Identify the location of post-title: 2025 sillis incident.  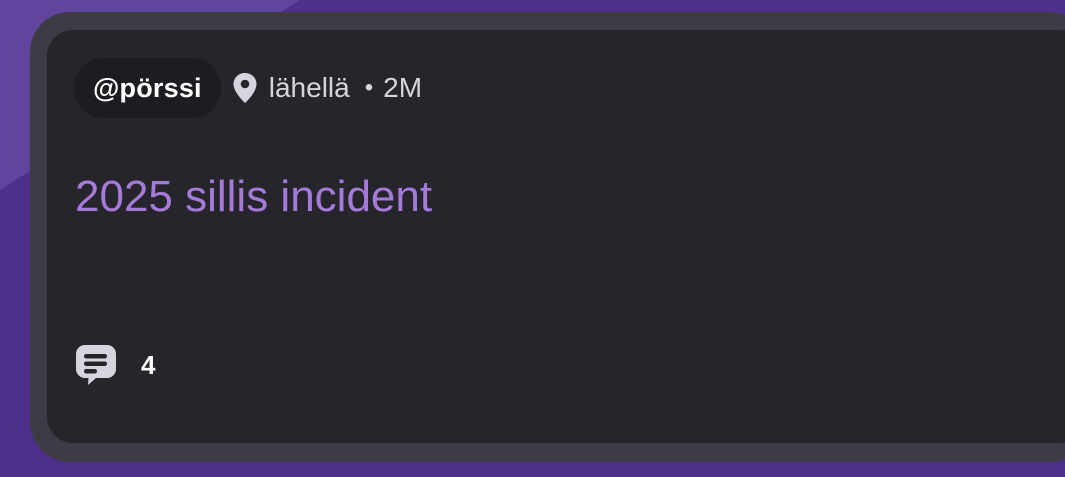
(253, 197).